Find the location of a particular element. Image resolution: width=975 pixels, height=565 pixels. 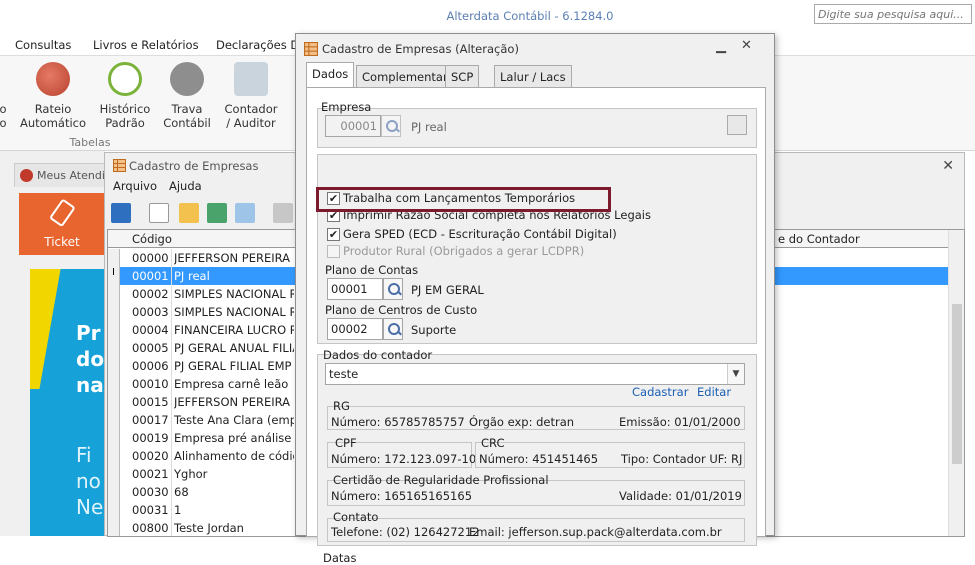

ribbon-partial-label-1: o is located at coordinates (3, 109).